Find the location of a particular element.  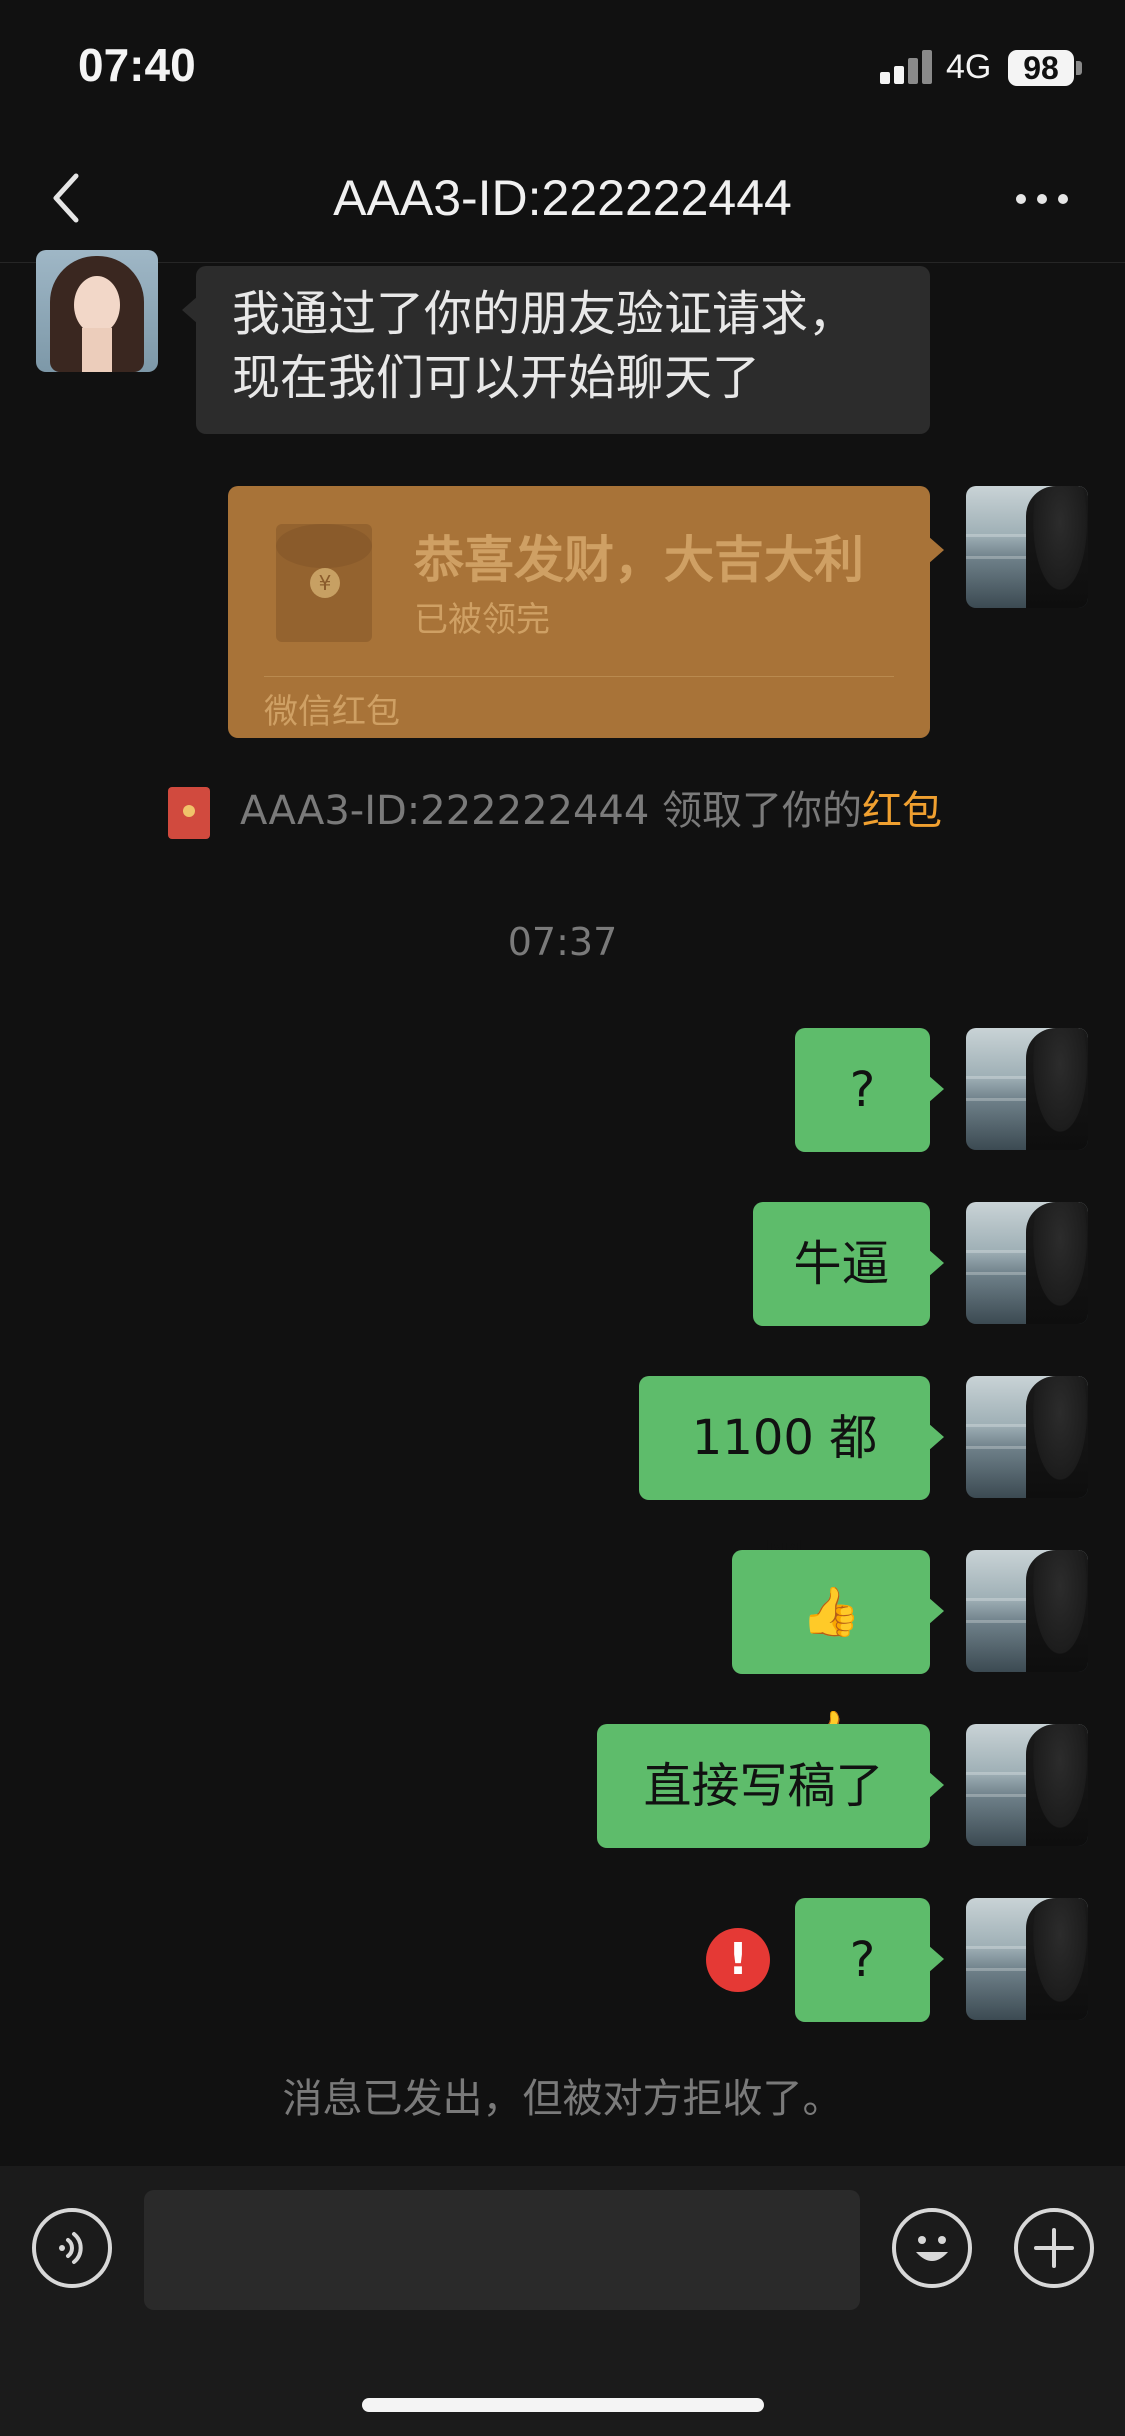

header-divider is located at coordinates (562, 262).